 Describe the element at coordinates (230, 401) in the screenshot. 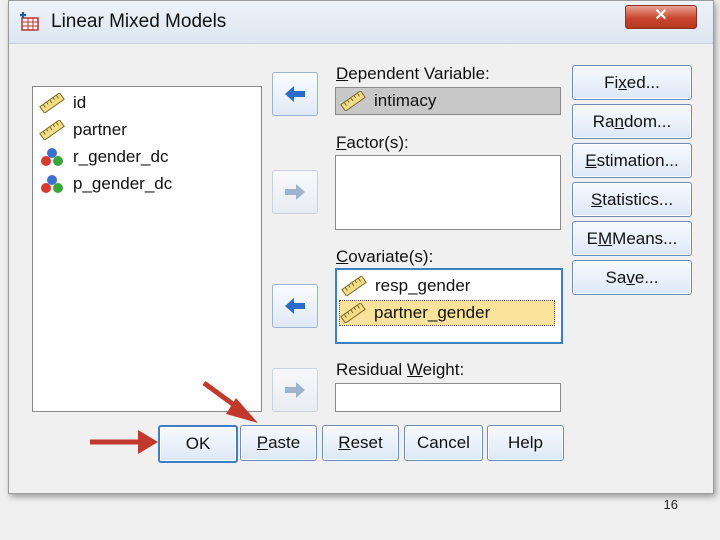

I see `red-arrow-to-paste` at that location.